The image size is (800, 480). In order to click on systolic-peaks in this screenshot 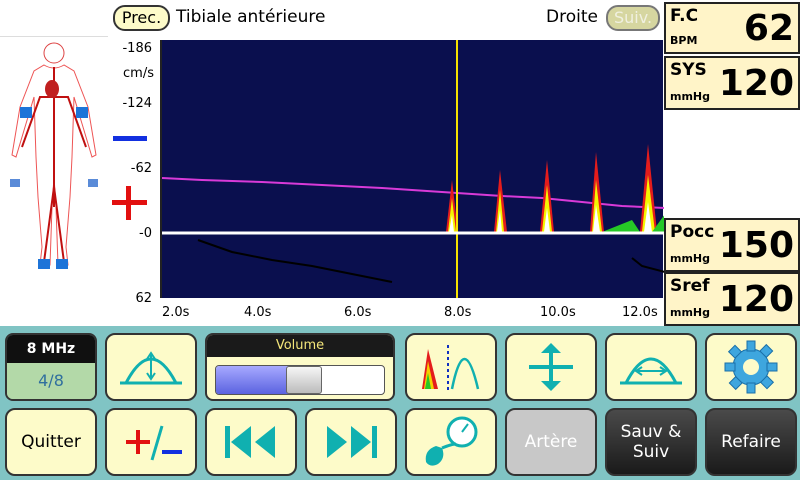, I will do `click(555, 188)`.